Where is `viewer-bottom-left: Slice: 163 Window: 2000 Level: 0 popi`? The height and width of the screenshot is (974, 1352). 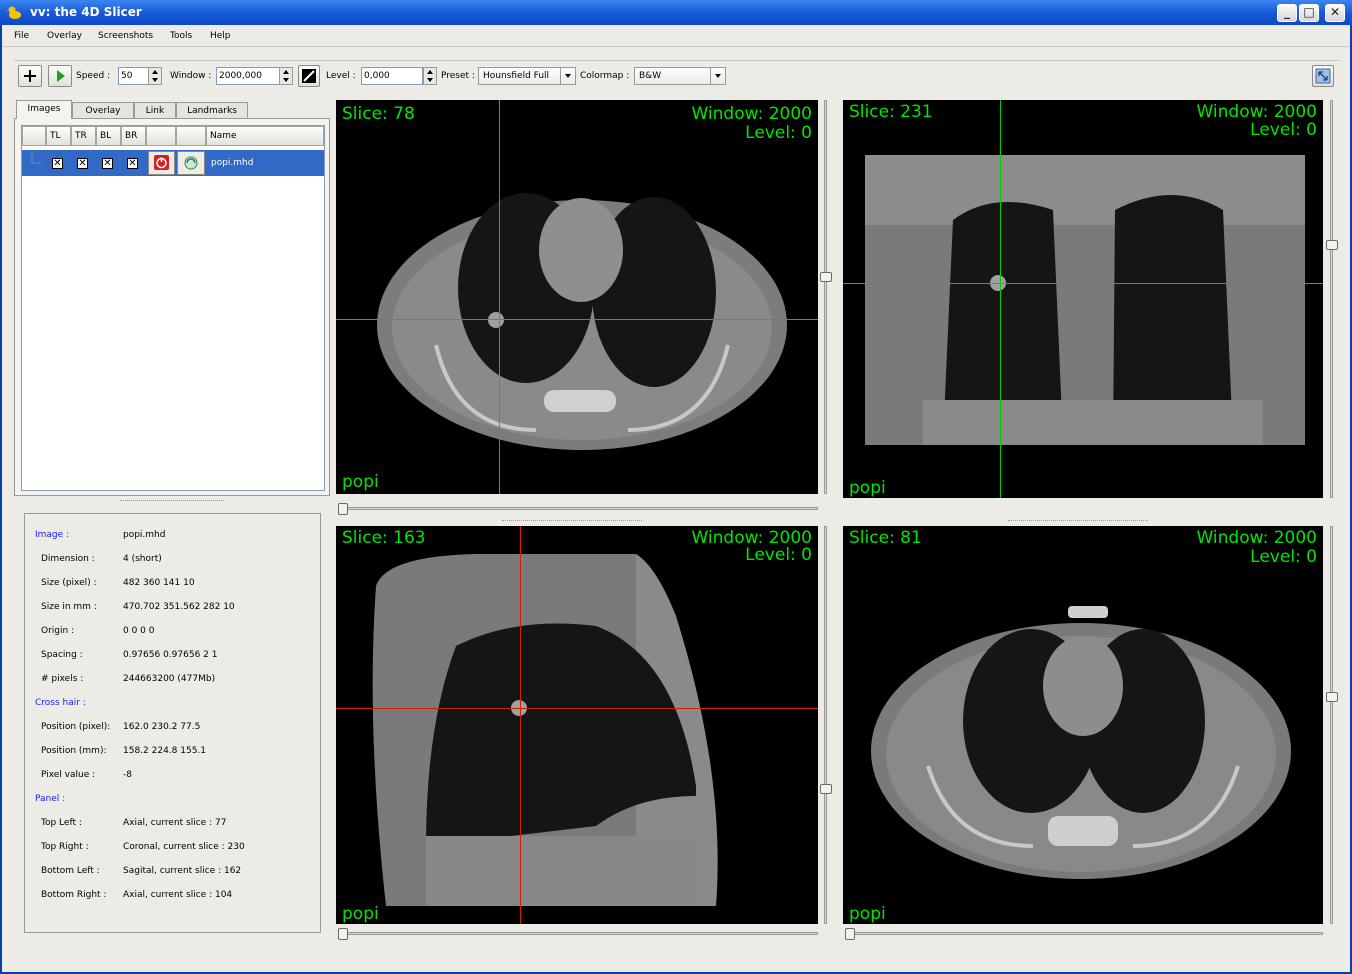 viewer-bottom-left: Slice: 163 Window: 2000 Level: 0 popi is located at coordinates (577, 725).